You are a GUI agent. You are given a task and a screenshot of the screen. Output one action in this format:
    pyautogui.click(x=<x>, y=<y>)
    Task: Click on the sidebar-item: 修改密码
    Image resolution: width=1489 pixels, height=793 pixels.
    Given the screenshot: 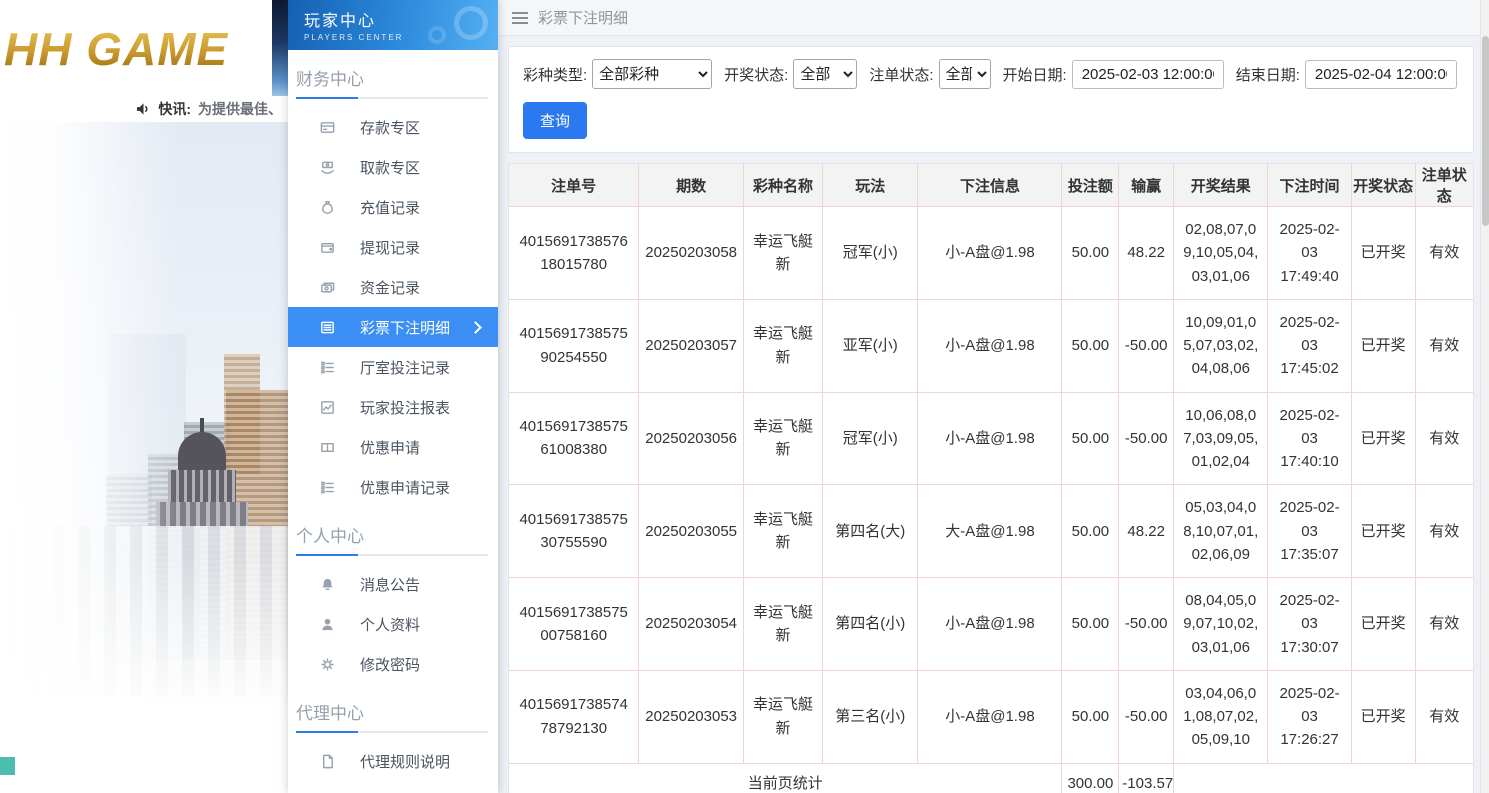 What is the action you would take?
    pyautogui.click(x=393, y=664)
    